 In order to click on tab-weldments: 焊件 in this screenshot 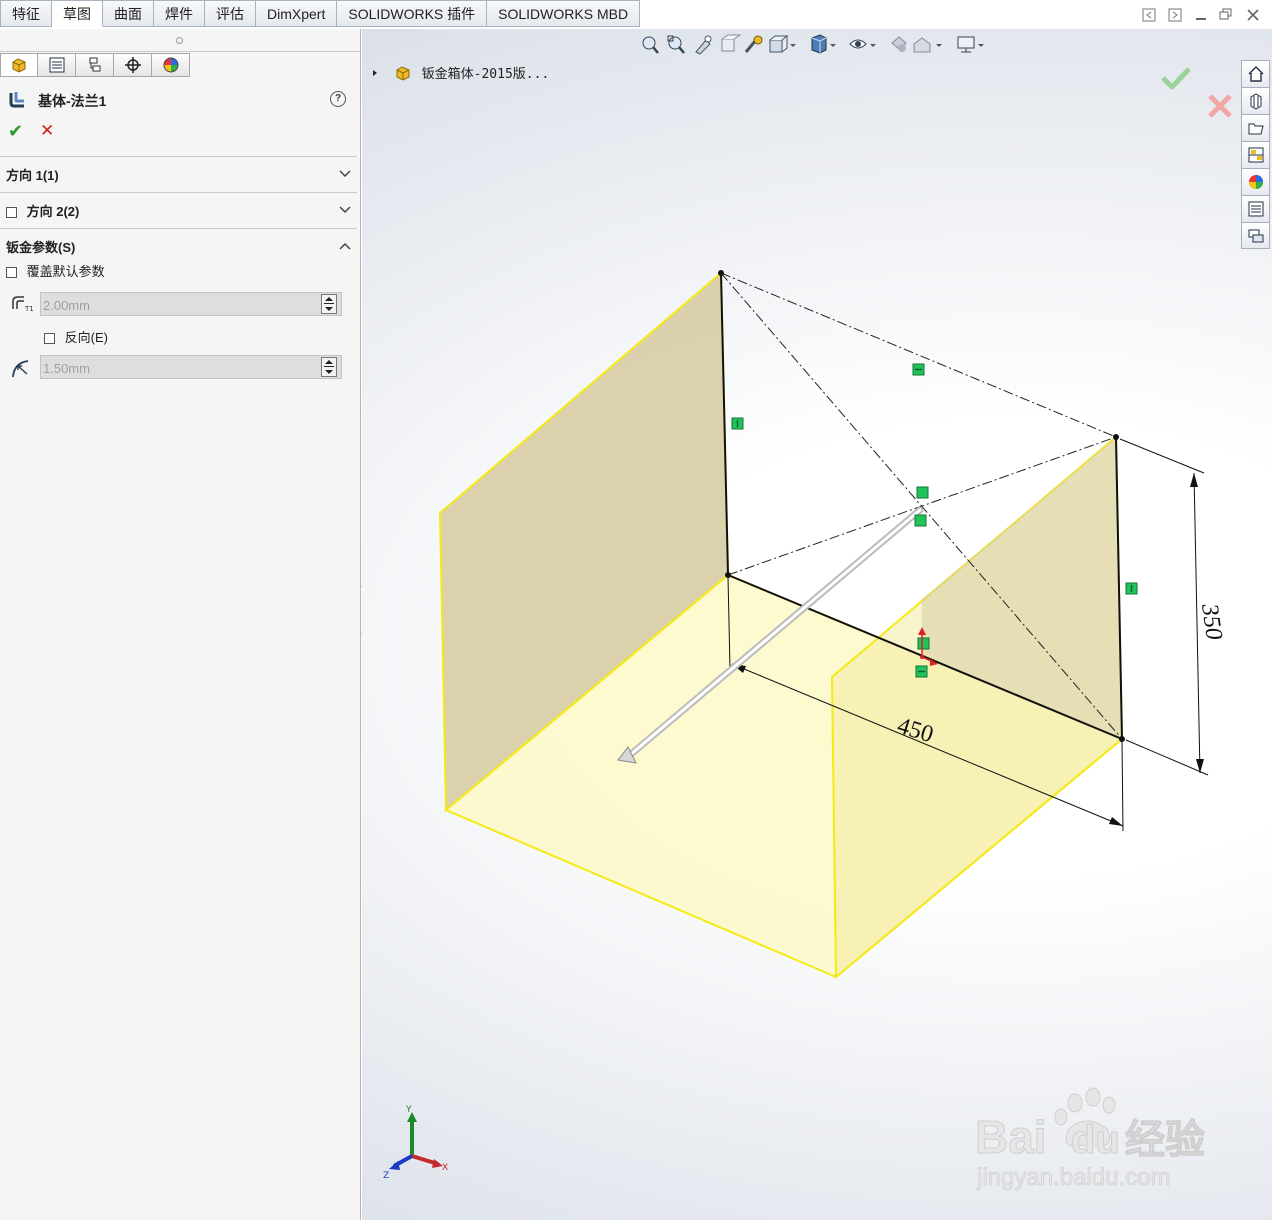, I will do `click(179, 13)`.